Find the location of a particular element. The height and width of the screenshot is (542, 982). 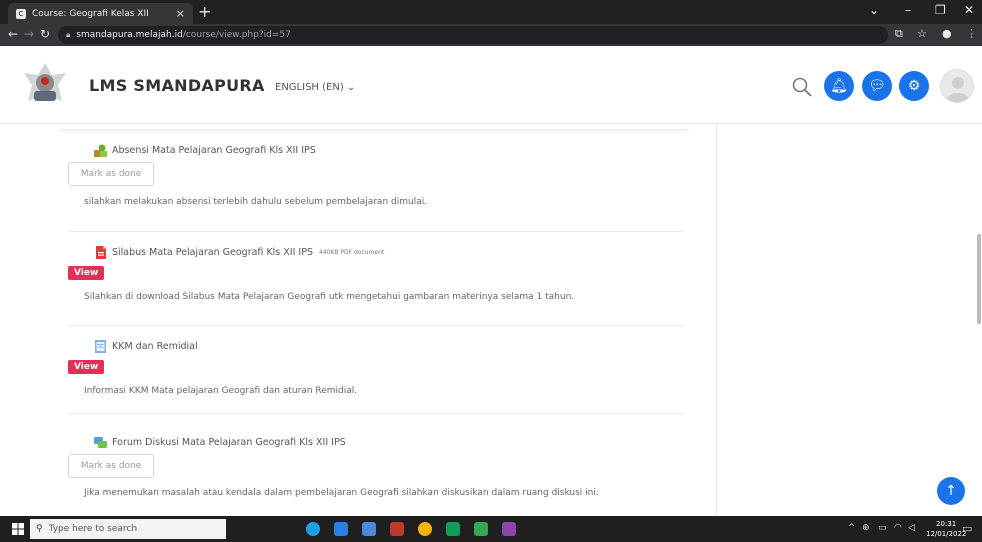

browser-tab-strip: C Course: Geografi Kelas XII × + ⌄ – ❐ ✕ is located at coordinates (491, 12).